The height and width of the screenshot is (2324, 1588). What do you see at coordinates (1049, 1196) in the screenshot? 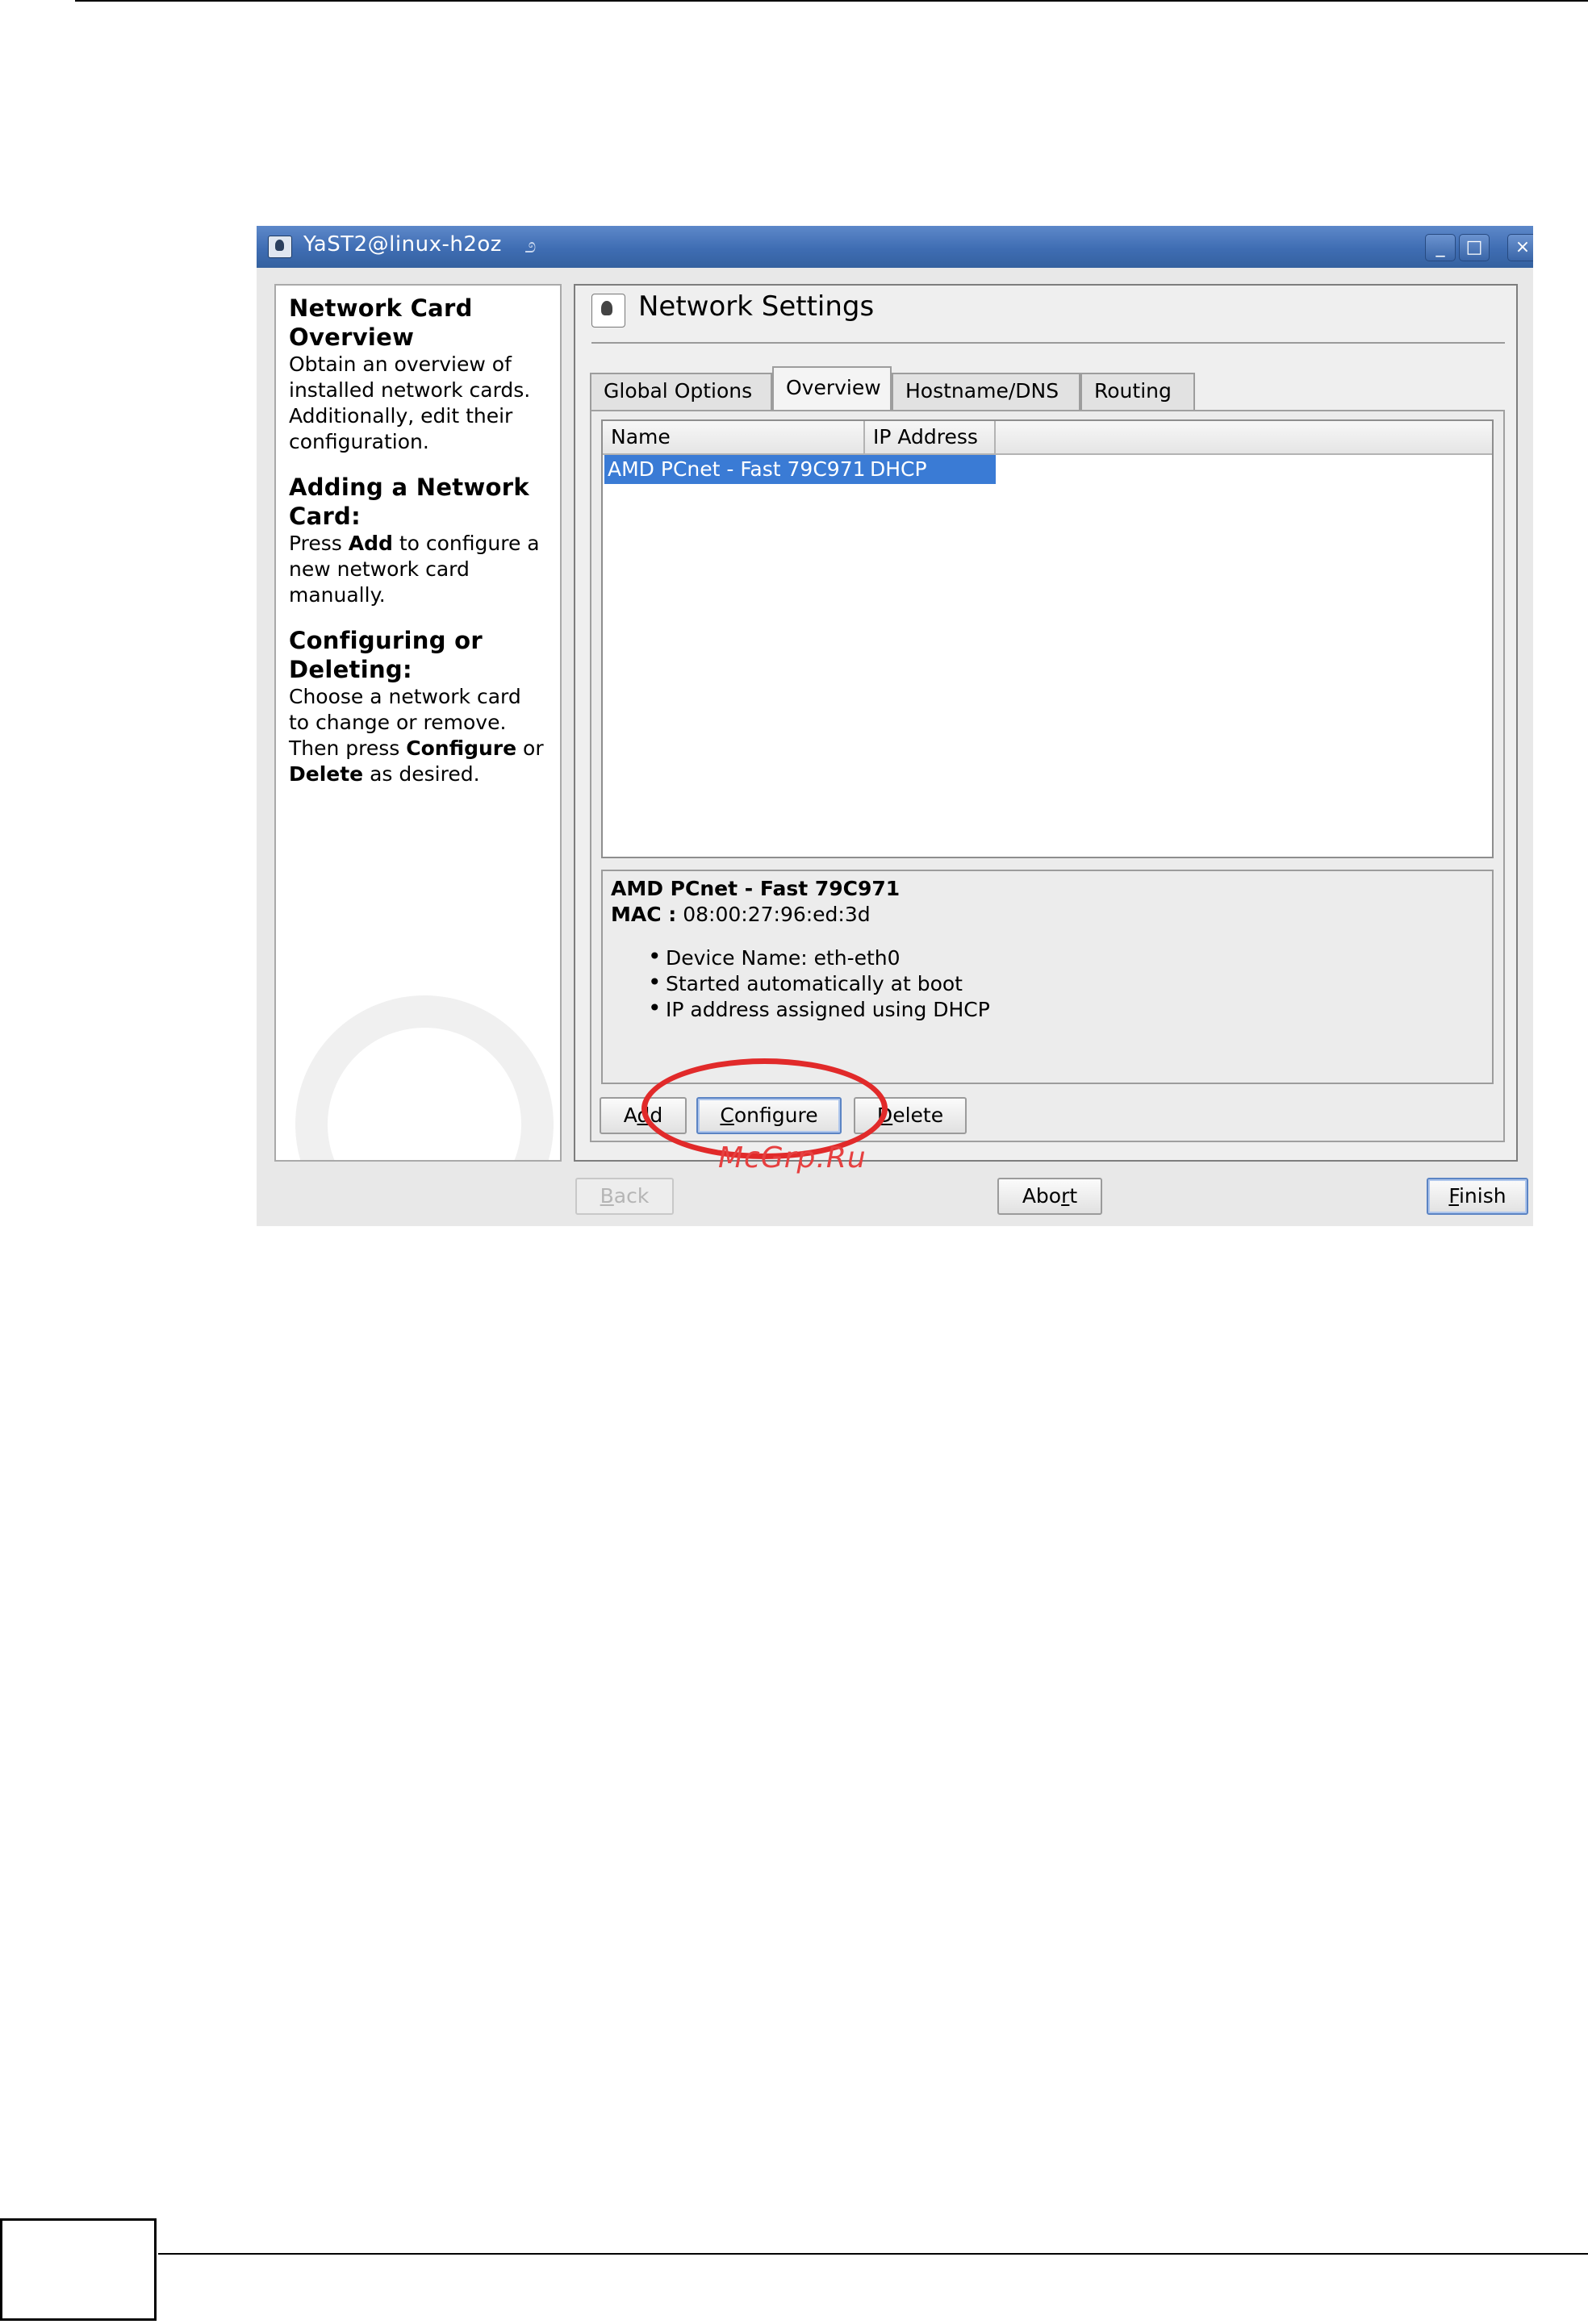
I see `abort-button: Abort` at bounding box center [1049, 1196].